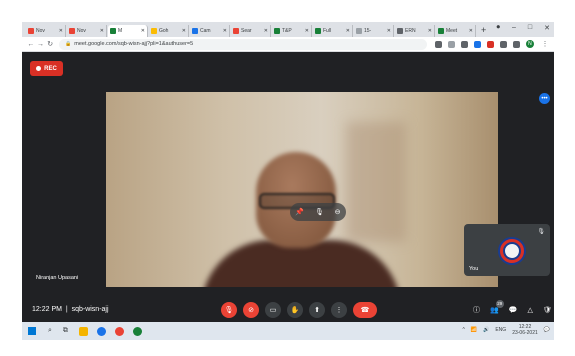 The width and height of the screenshot is (575, 356). What do you see at coordinates (32, 331) in the screenshot?
I see `windows-start-icon` at bounding box center [32, 331].